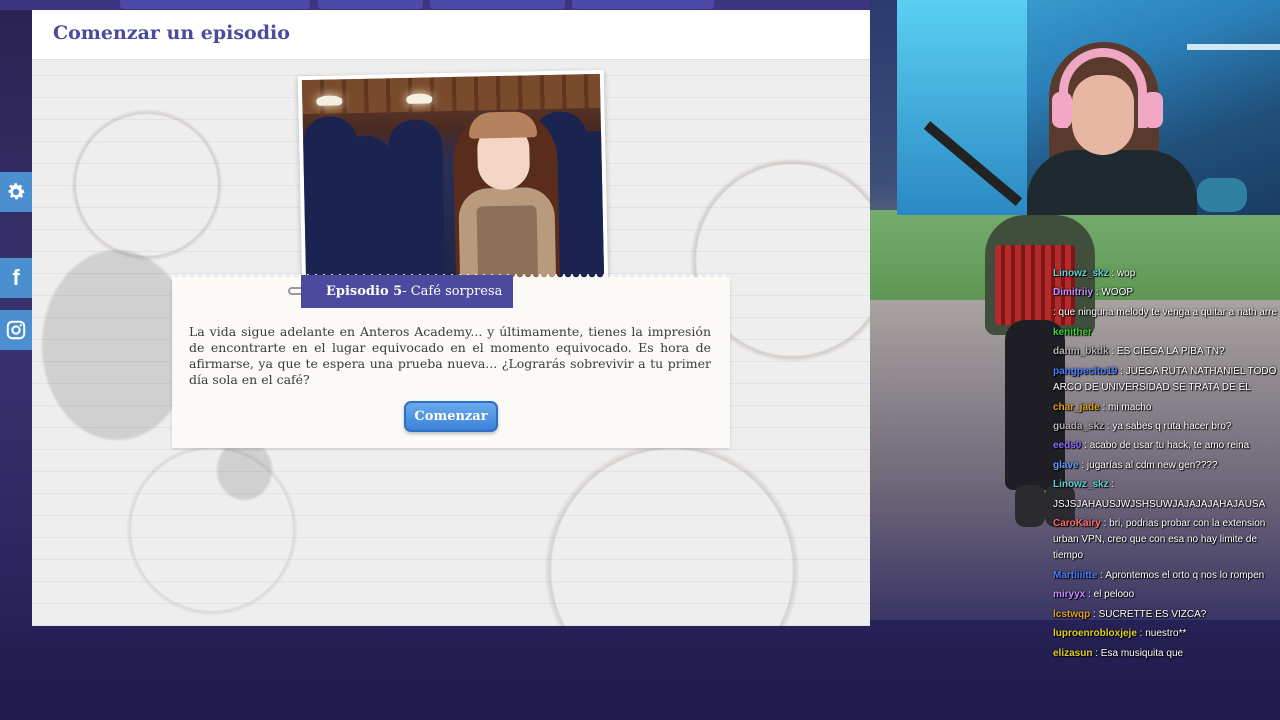  I want to click on chat-username: Martiiiitte, so click(1075, 575).